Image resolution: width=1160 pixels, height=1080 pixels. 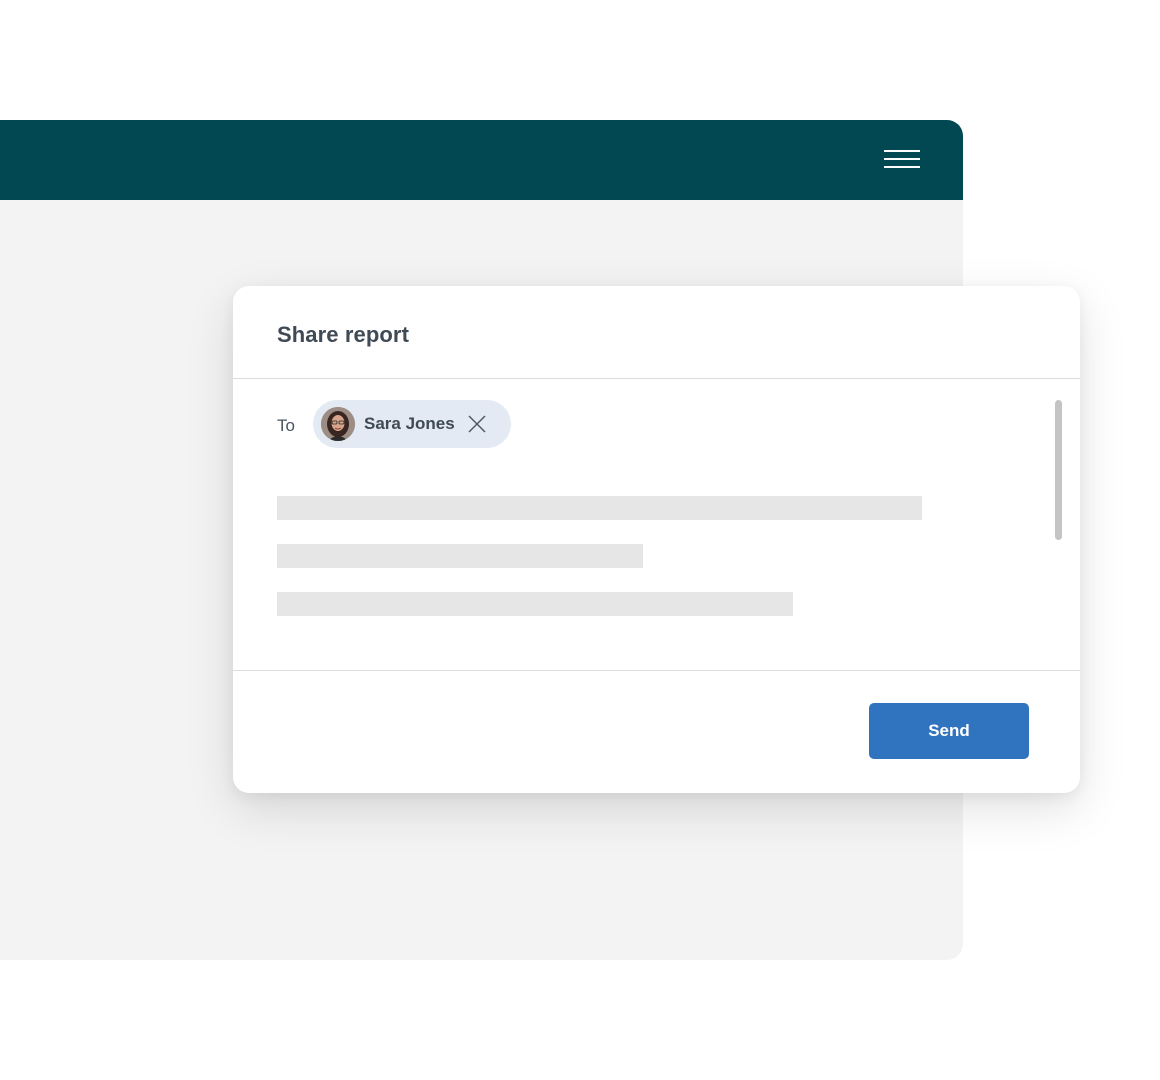 I want to click on dialog-title: Share report, so click(x=343, y=334).